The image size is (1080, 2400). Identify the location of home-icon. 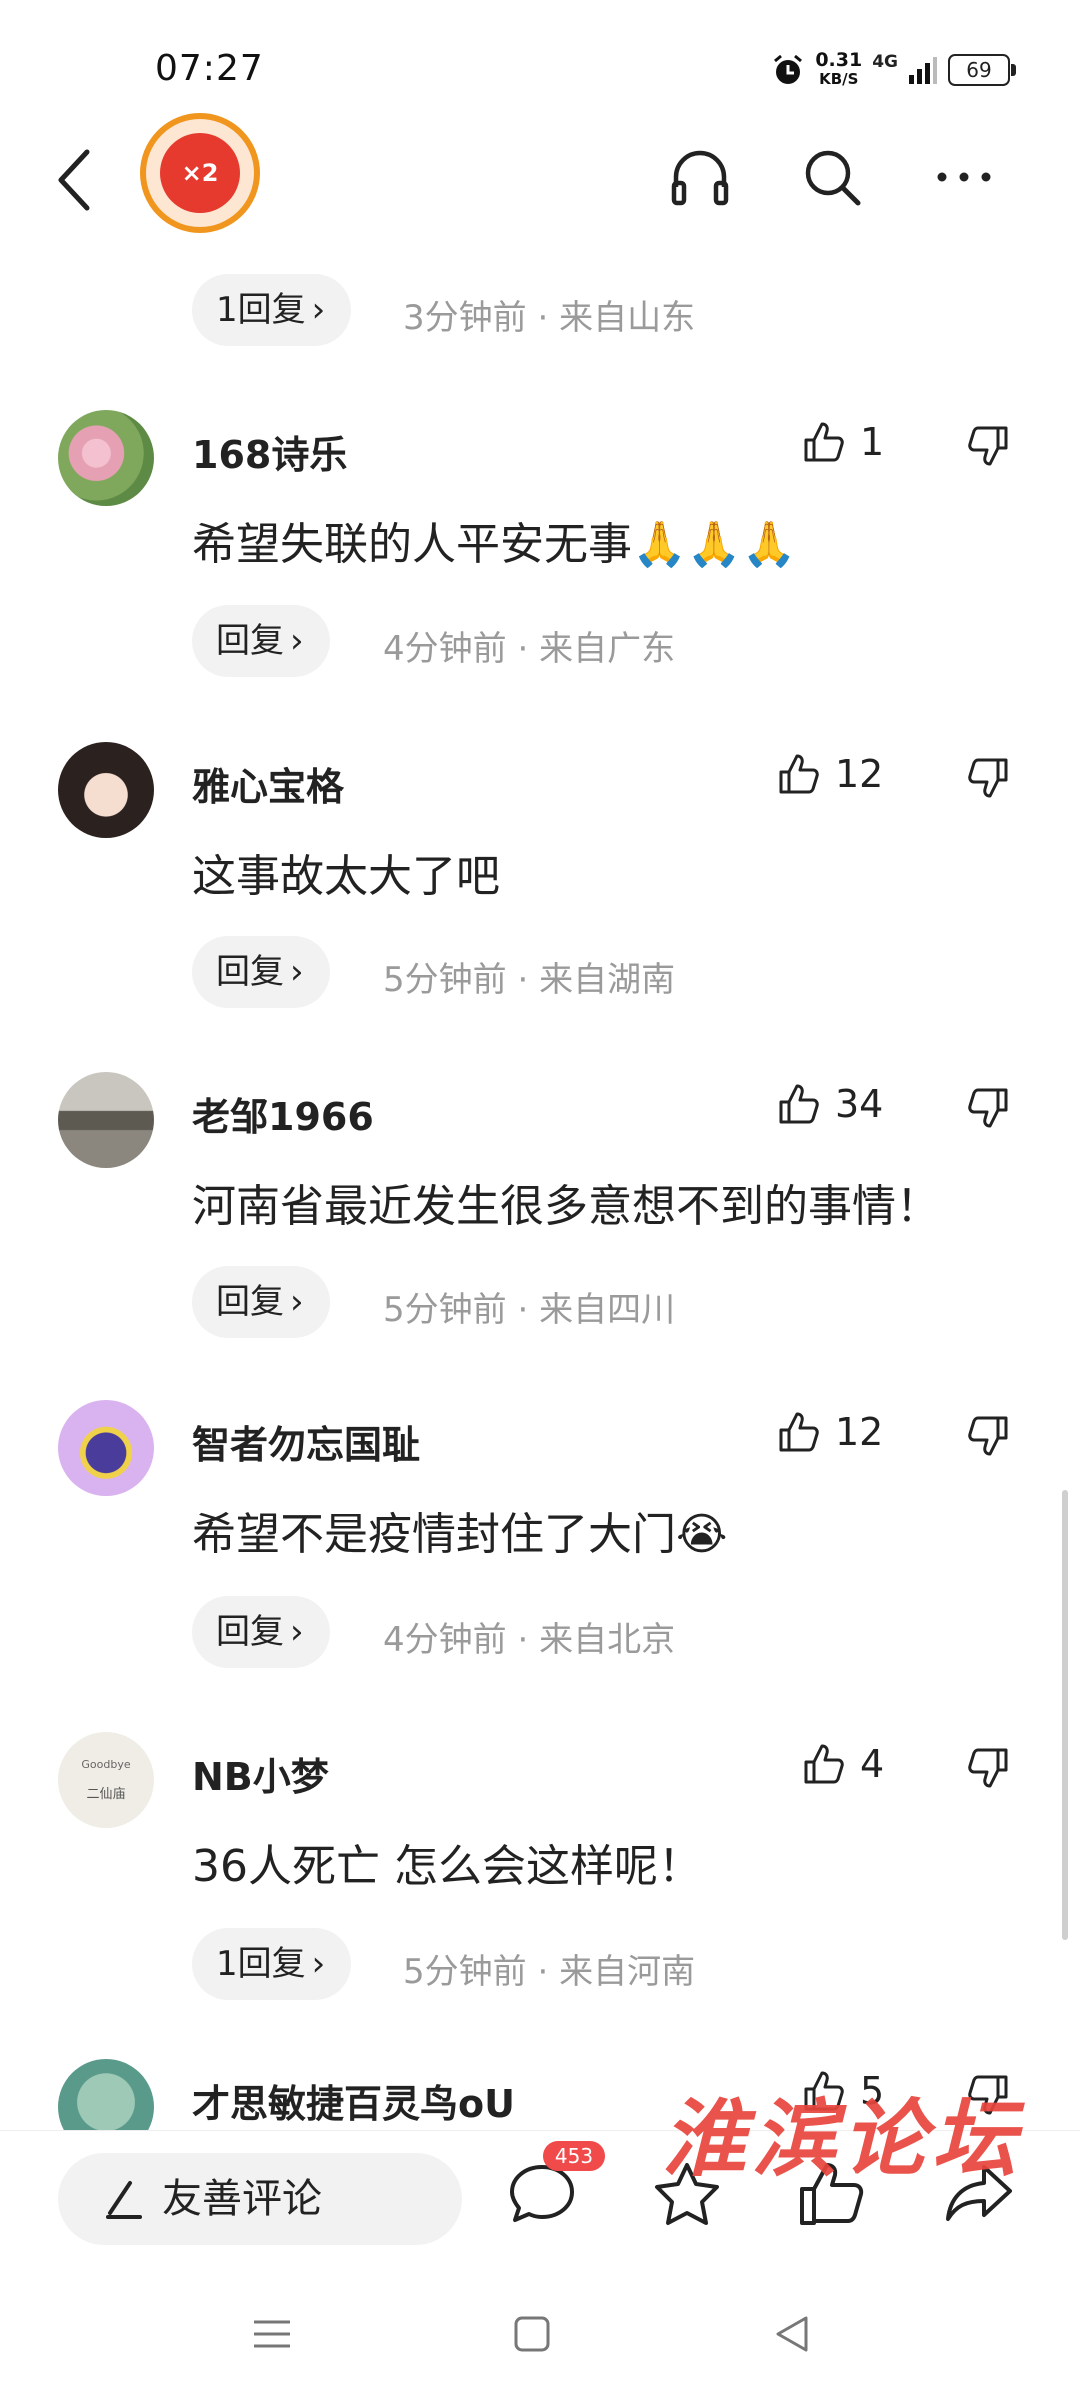
(532, 2334).